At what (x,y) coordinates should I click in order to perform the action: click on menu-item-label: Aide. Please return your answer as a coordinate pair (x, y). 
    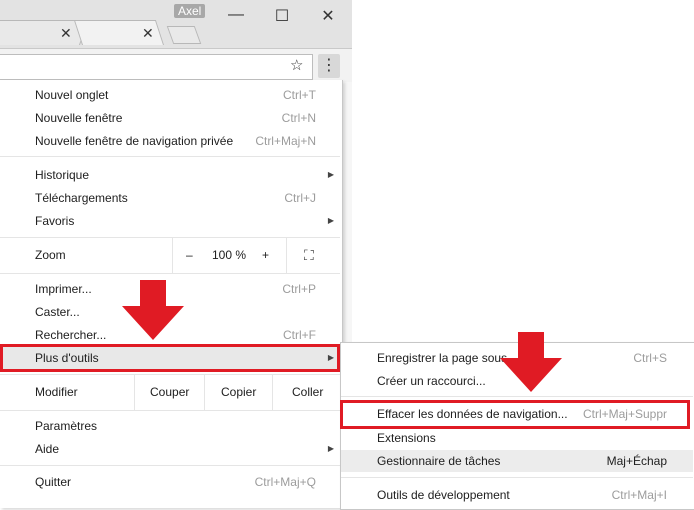
    Looking at the image, I should click on (47, 449).